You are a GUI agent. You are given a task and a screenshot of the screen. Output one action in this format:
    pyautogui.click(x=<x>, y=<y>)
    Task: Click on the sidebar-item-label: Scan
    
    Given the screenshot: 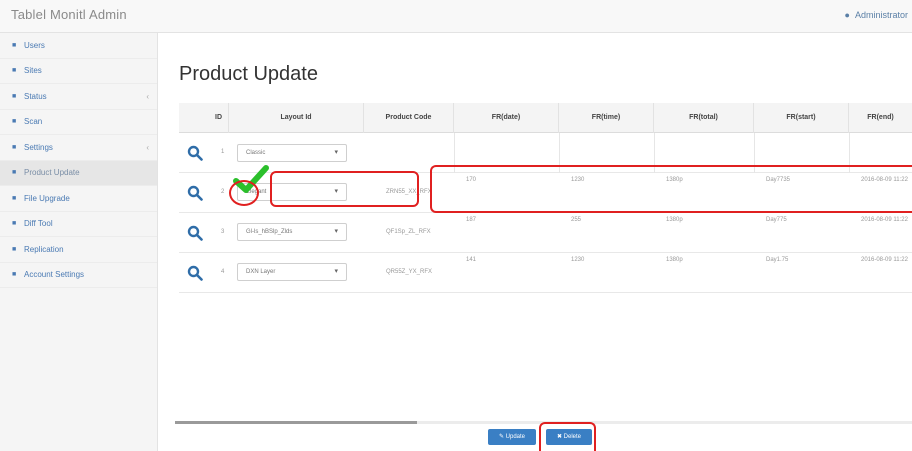 What is the action you would take?
    pyautogui.click(x=33, y=122)
    